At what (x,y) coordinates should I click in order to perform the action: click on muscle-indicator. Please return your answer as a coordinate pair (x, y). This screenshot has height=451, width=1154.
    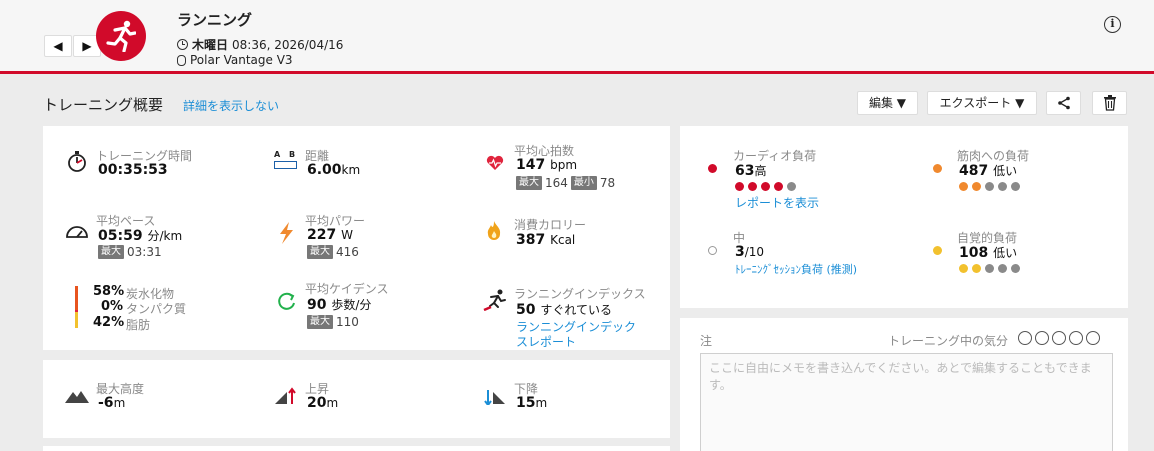
    Looking at the image, I should click on (937, 168).